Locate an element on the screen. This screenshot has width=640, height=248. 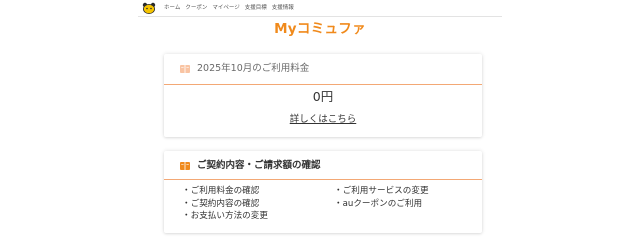
nav-home-link: ホーム is located at coordinates (172, 8).